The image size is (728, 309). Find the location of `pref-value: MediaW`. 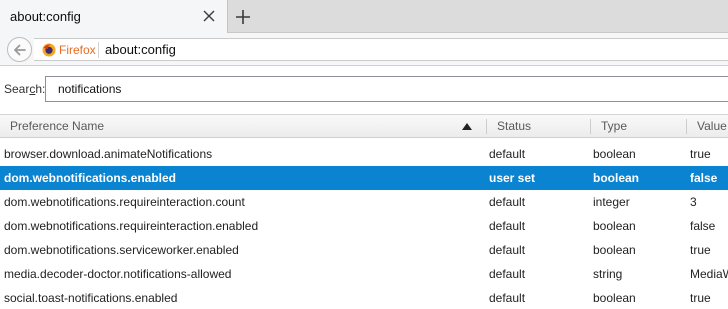

pref-value: MediaW is located at coordinates (709, 274).